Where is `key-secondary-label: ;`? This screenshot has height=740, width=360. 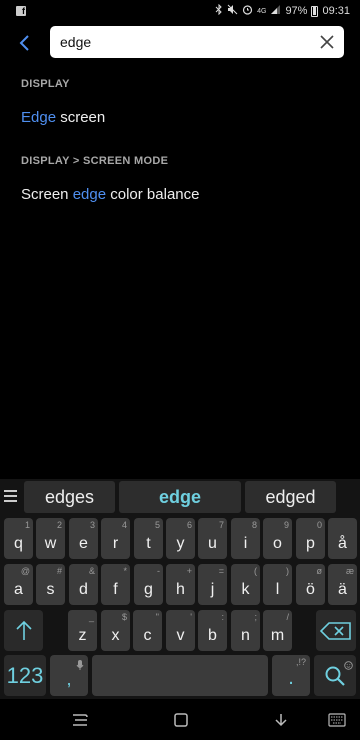
key-secondary-label: ; is located at coordinates (255, 617).